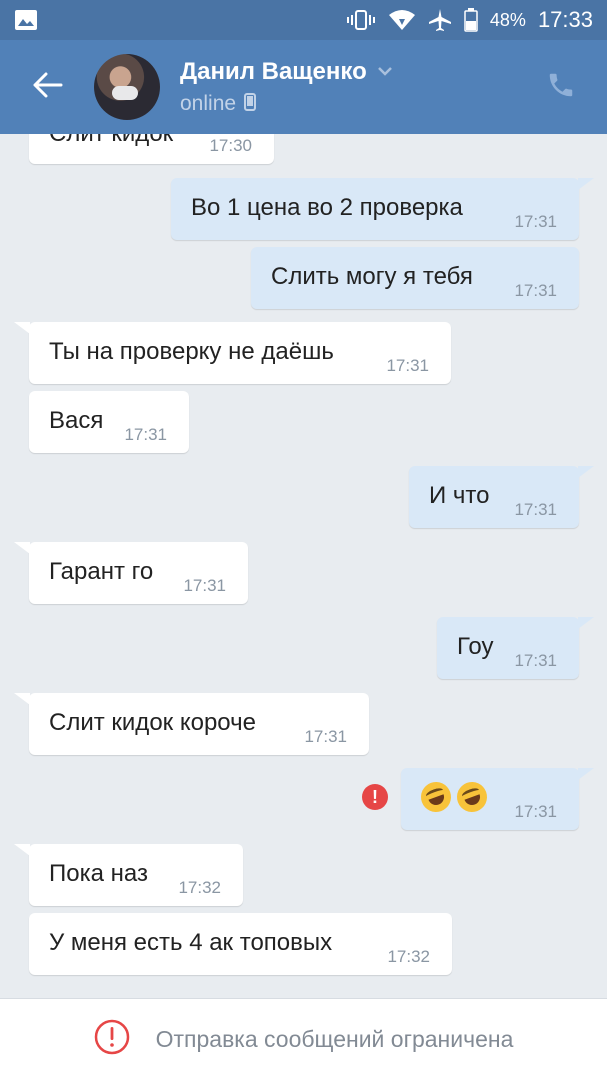  I want to click on message-incoming: Ты на проверку не даёшь 17:31, so click(240, 353).